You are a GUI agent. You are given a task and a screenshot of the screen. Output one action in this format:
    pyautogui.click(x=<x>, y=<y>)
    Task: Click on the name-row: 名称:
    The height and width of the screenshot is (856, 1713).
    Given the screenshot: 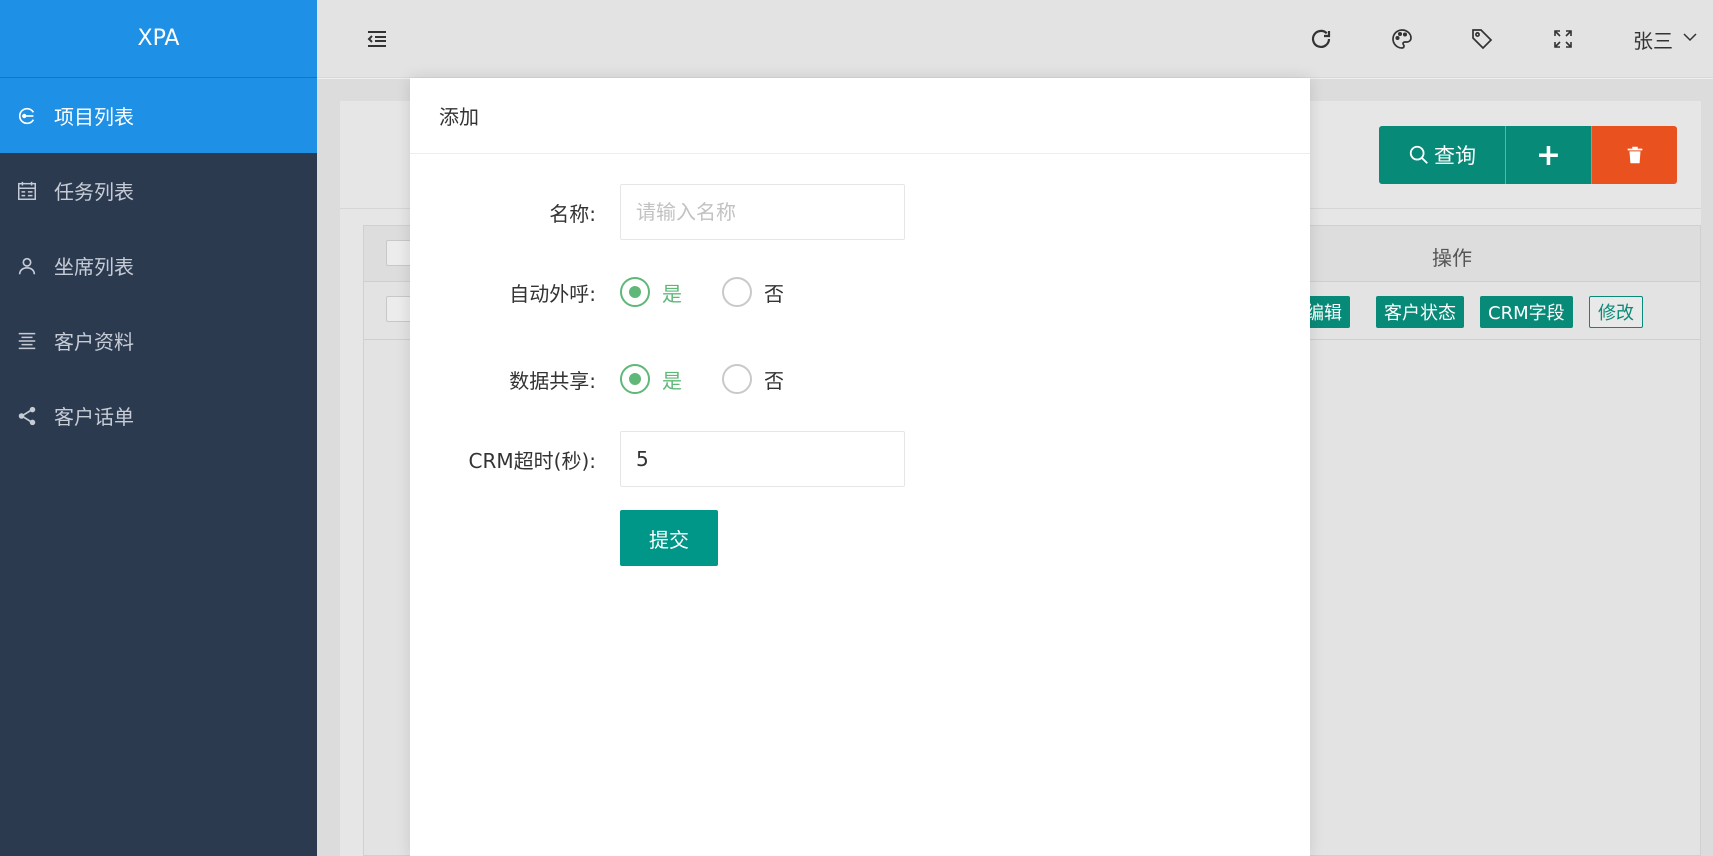 What is the action you would take?
    pyautogui.click(x=657, y=212)
    